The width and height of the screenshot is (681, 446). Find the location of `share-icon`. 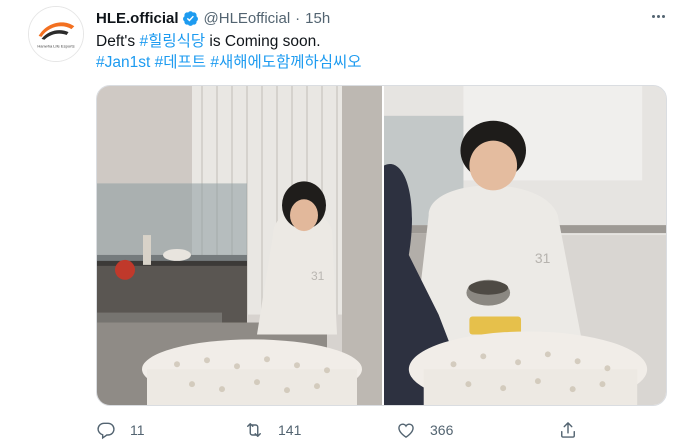

share-icon is located at coordinates (568, 430).